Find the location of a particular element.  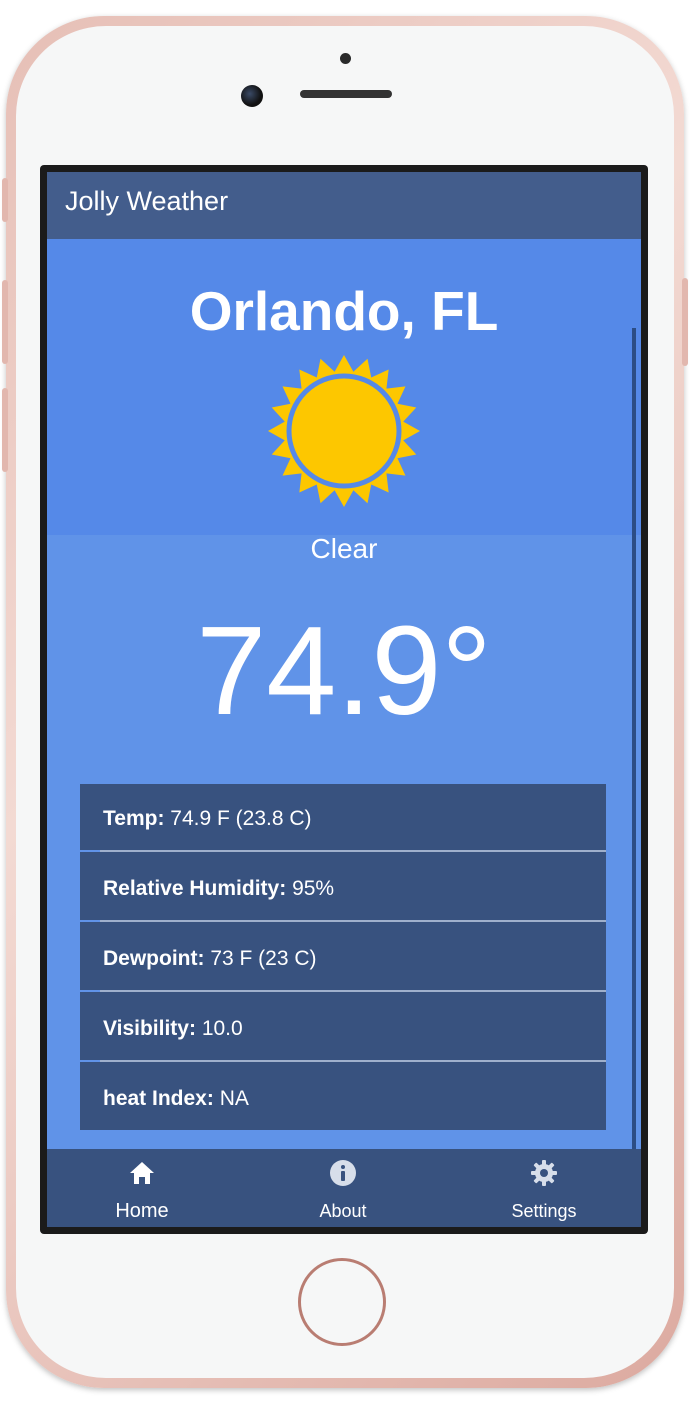

home-icon is located at coordinates (142, 1173).